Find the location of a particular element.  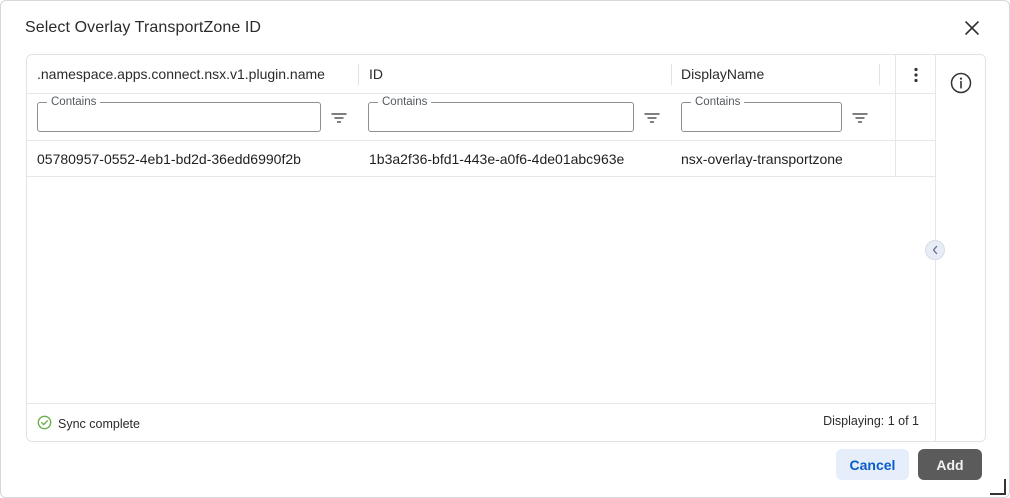

filter-field-plugin-name: Contains is located at coordinates (179, 113).